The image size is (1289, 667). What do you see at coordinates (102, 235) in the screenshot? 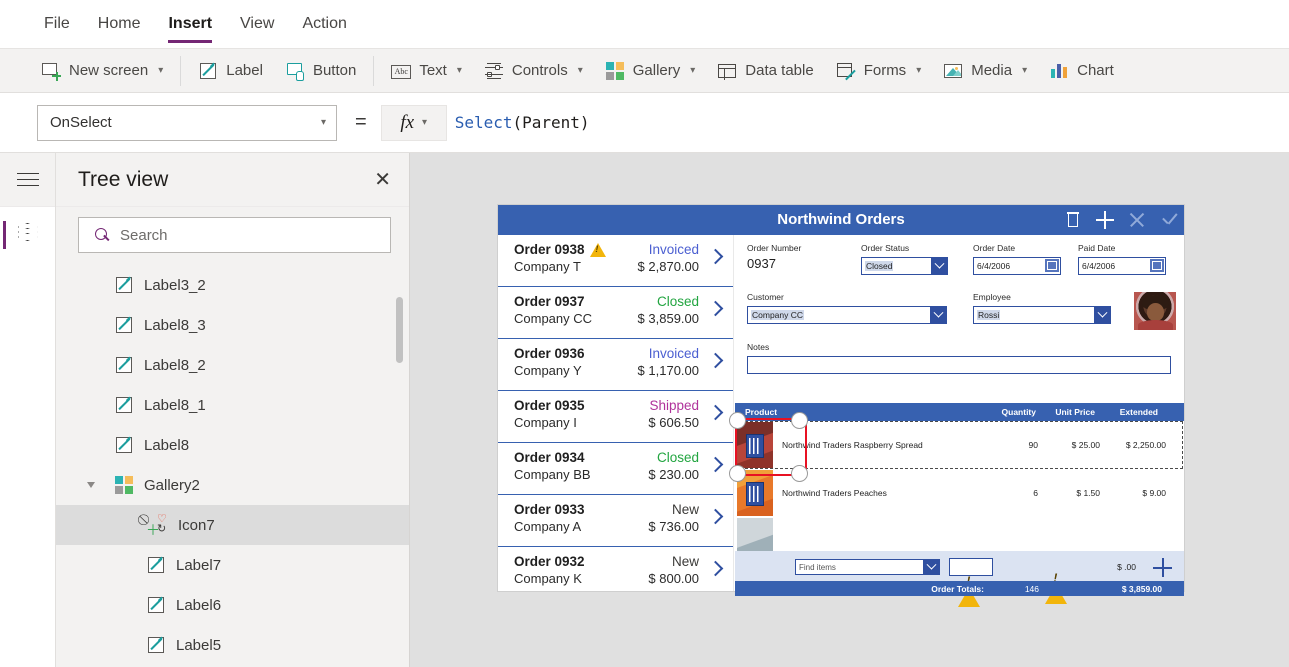
I see `search-icon` at bounding box center [102, 235].